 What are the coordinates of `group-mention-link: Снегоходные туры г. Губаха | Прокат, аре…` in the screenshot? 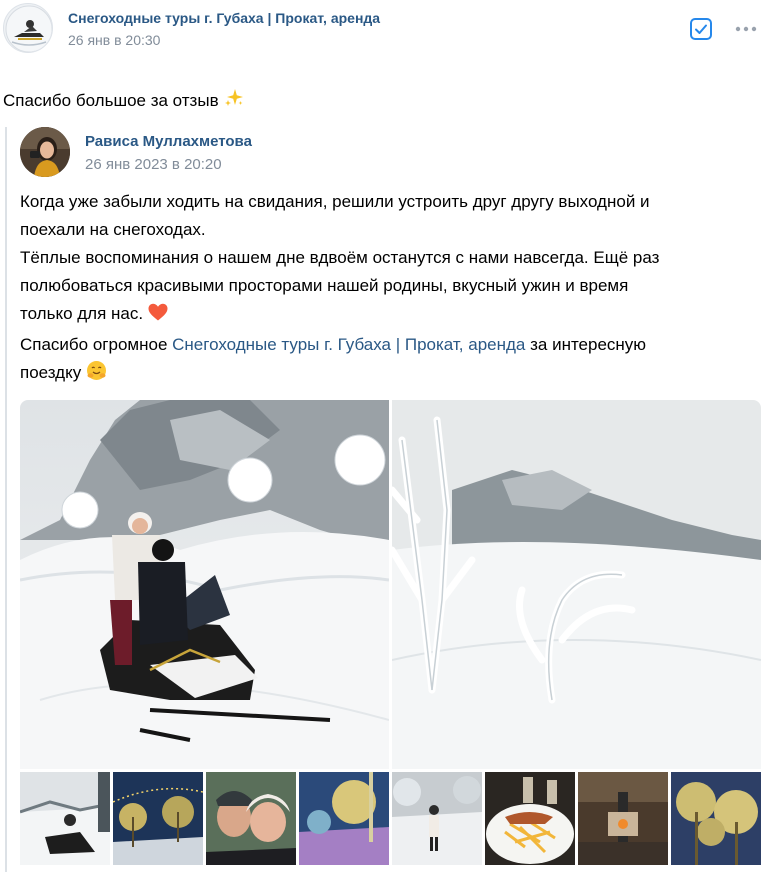 It's located at (348, 344).